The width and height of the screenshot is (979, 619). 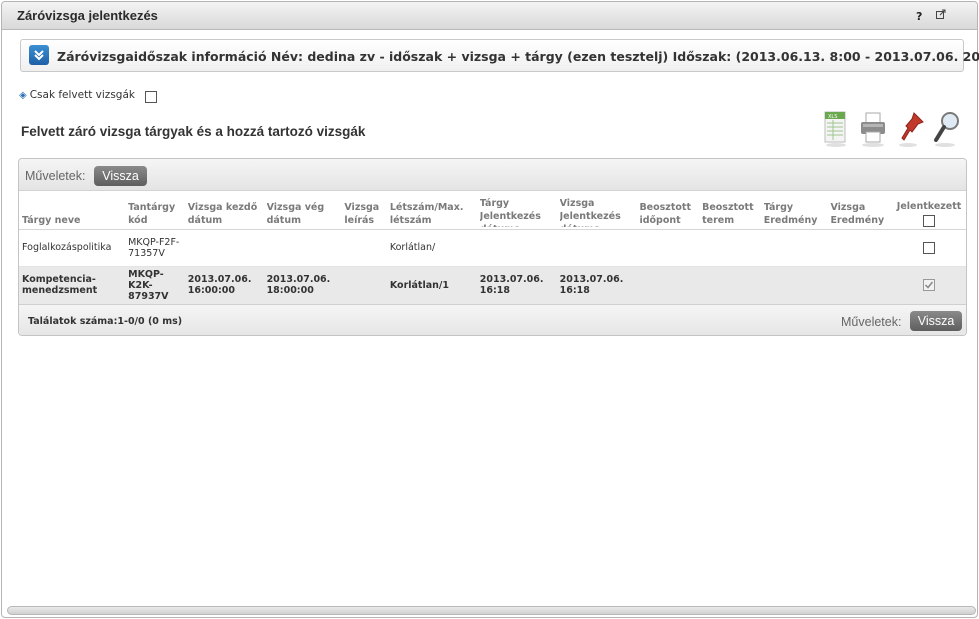 I want to click on col-header-subject-registration-date: Tárgy Jelentkezés dátuma, so click(x=516, y=211).